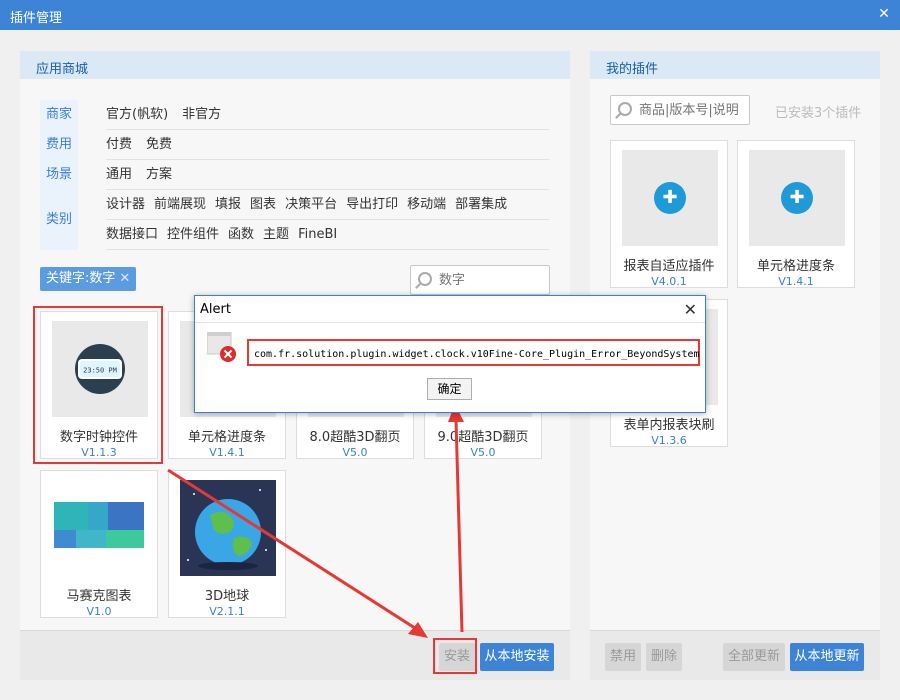 The width and height of the screenshot is (900, 700). Describe the element at coordinates (159, 175) in the screenshot. I see `filter-option: 方案` at that location.